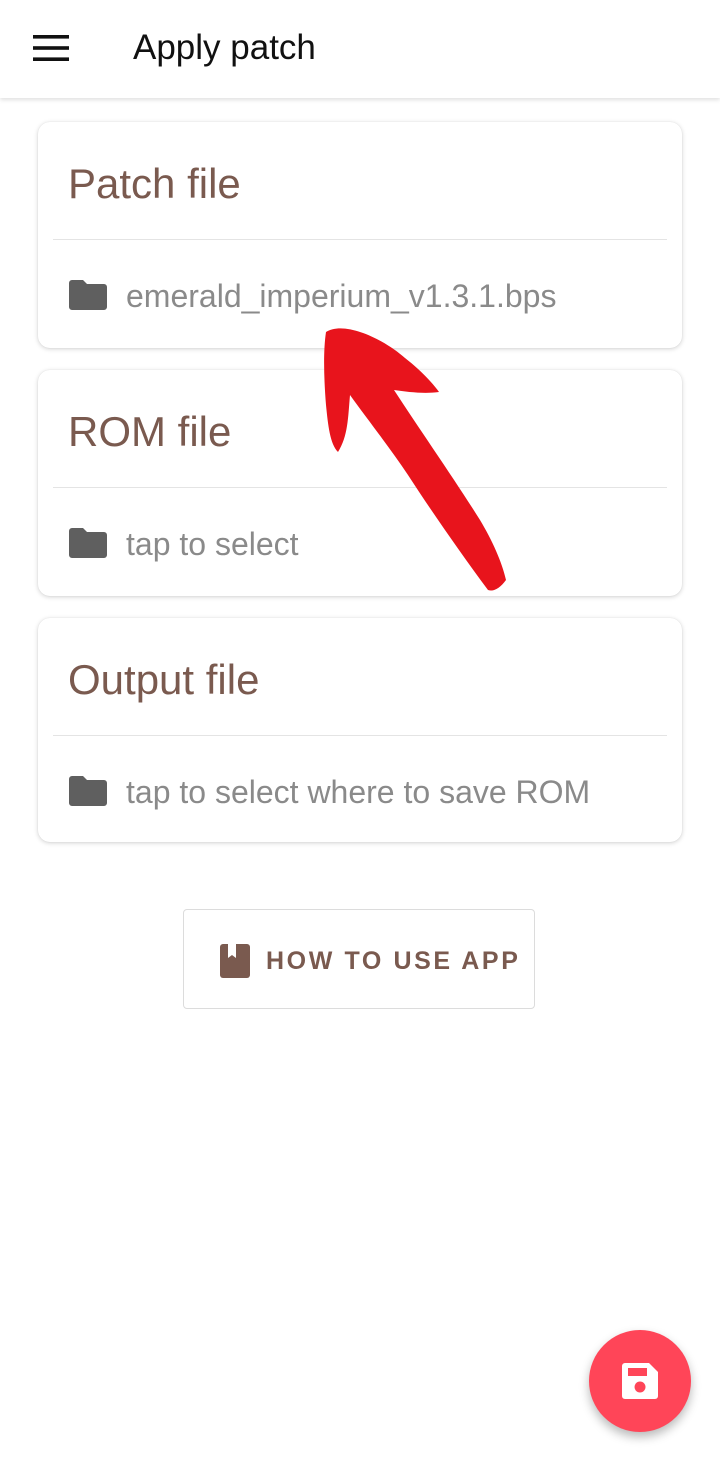 This screenshot has width=720, height=1463. What do you see at coordinates (164, 679) in the screenshot?
I see `output-file-title: Output file` at bounding box center [164, 679].